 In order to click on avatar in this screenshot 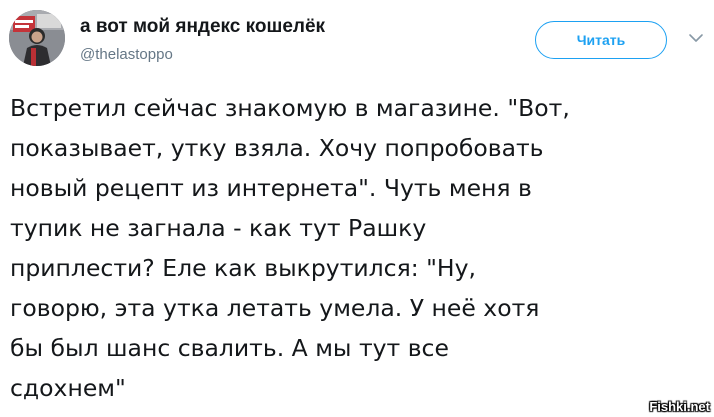, I will do `click(37, 38)`.